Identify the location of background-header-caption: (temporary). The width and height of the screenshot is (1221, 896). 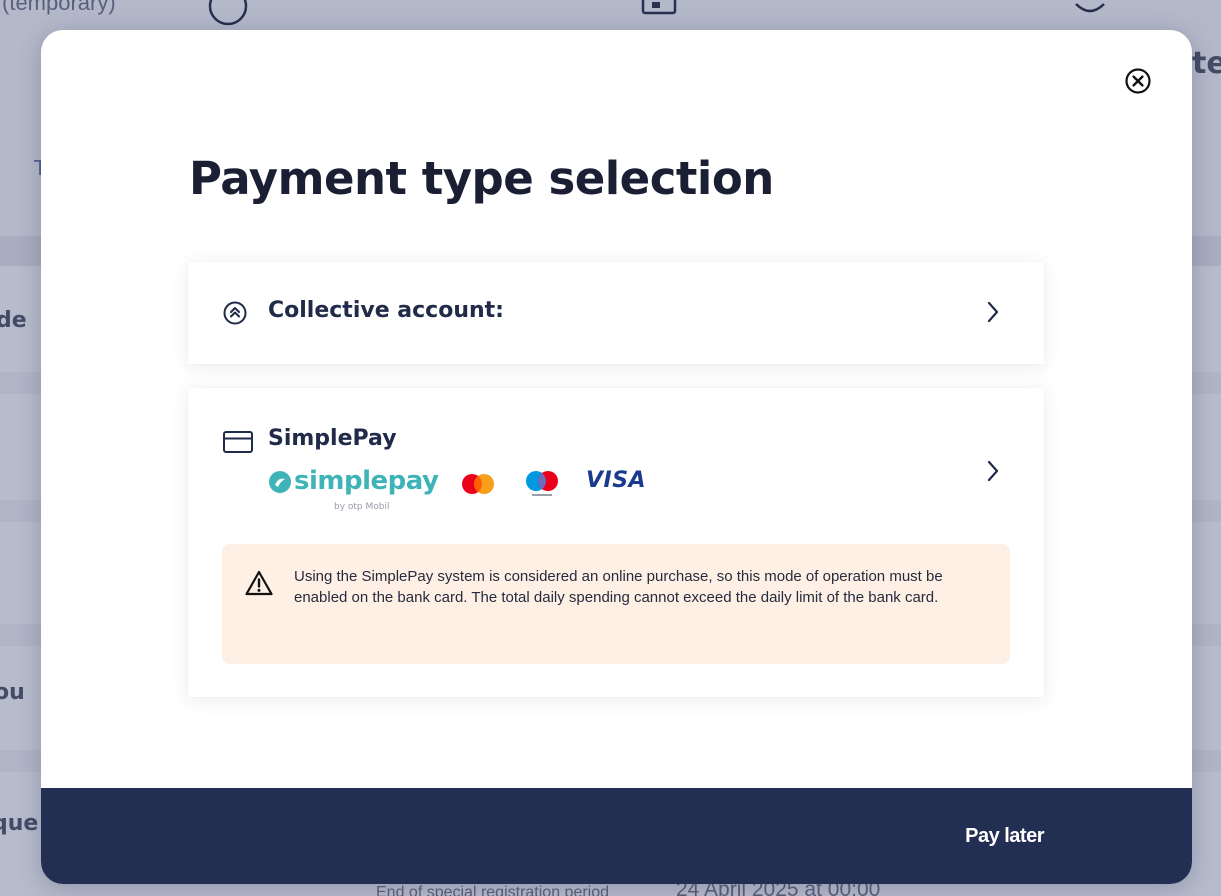
(59, 7).